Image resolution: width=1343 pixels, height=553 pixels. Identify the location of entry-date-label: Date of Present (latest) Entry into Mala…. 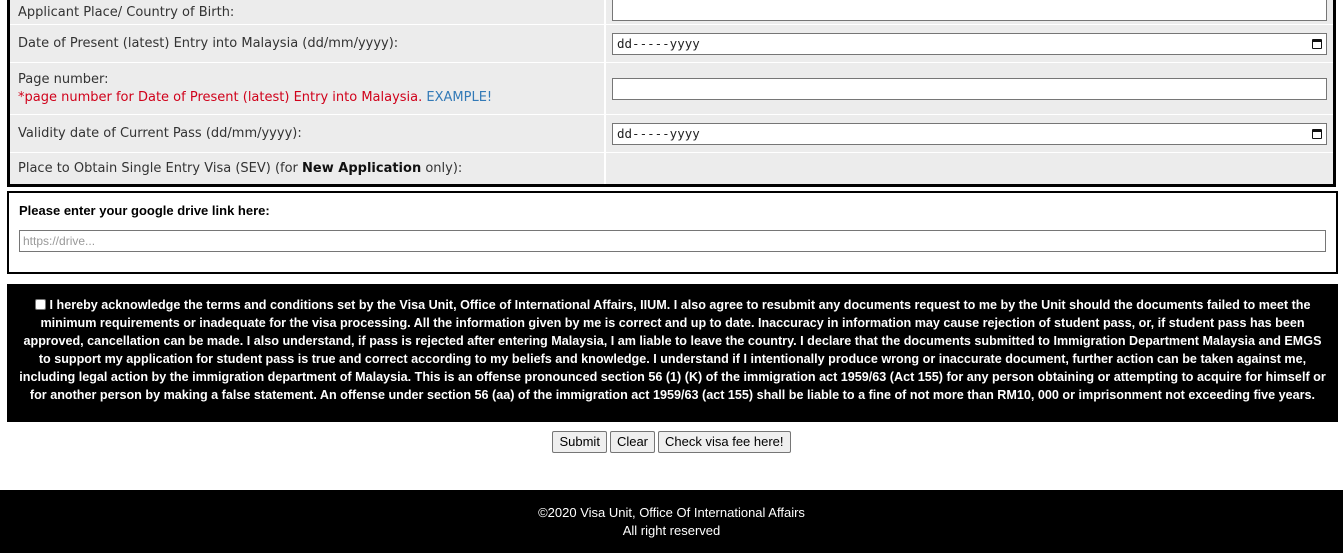
(308, 43).